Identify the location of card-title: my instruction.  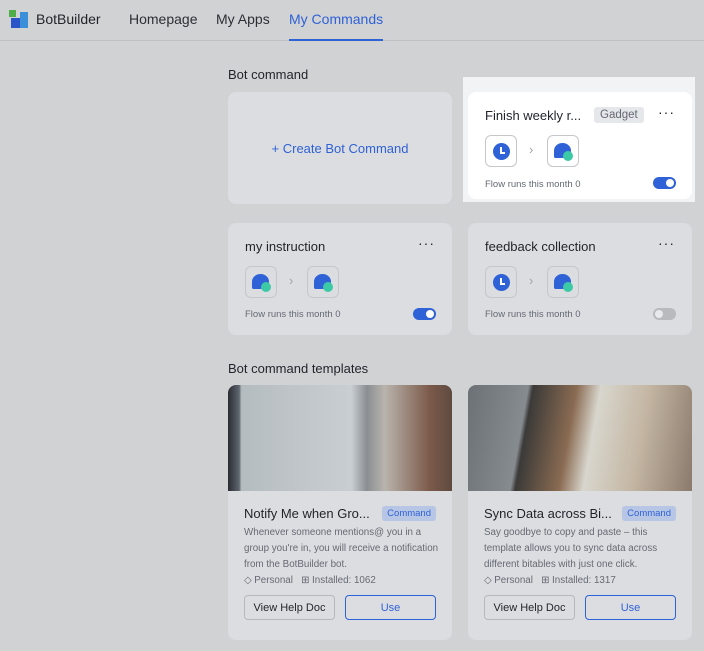
(285, 246).